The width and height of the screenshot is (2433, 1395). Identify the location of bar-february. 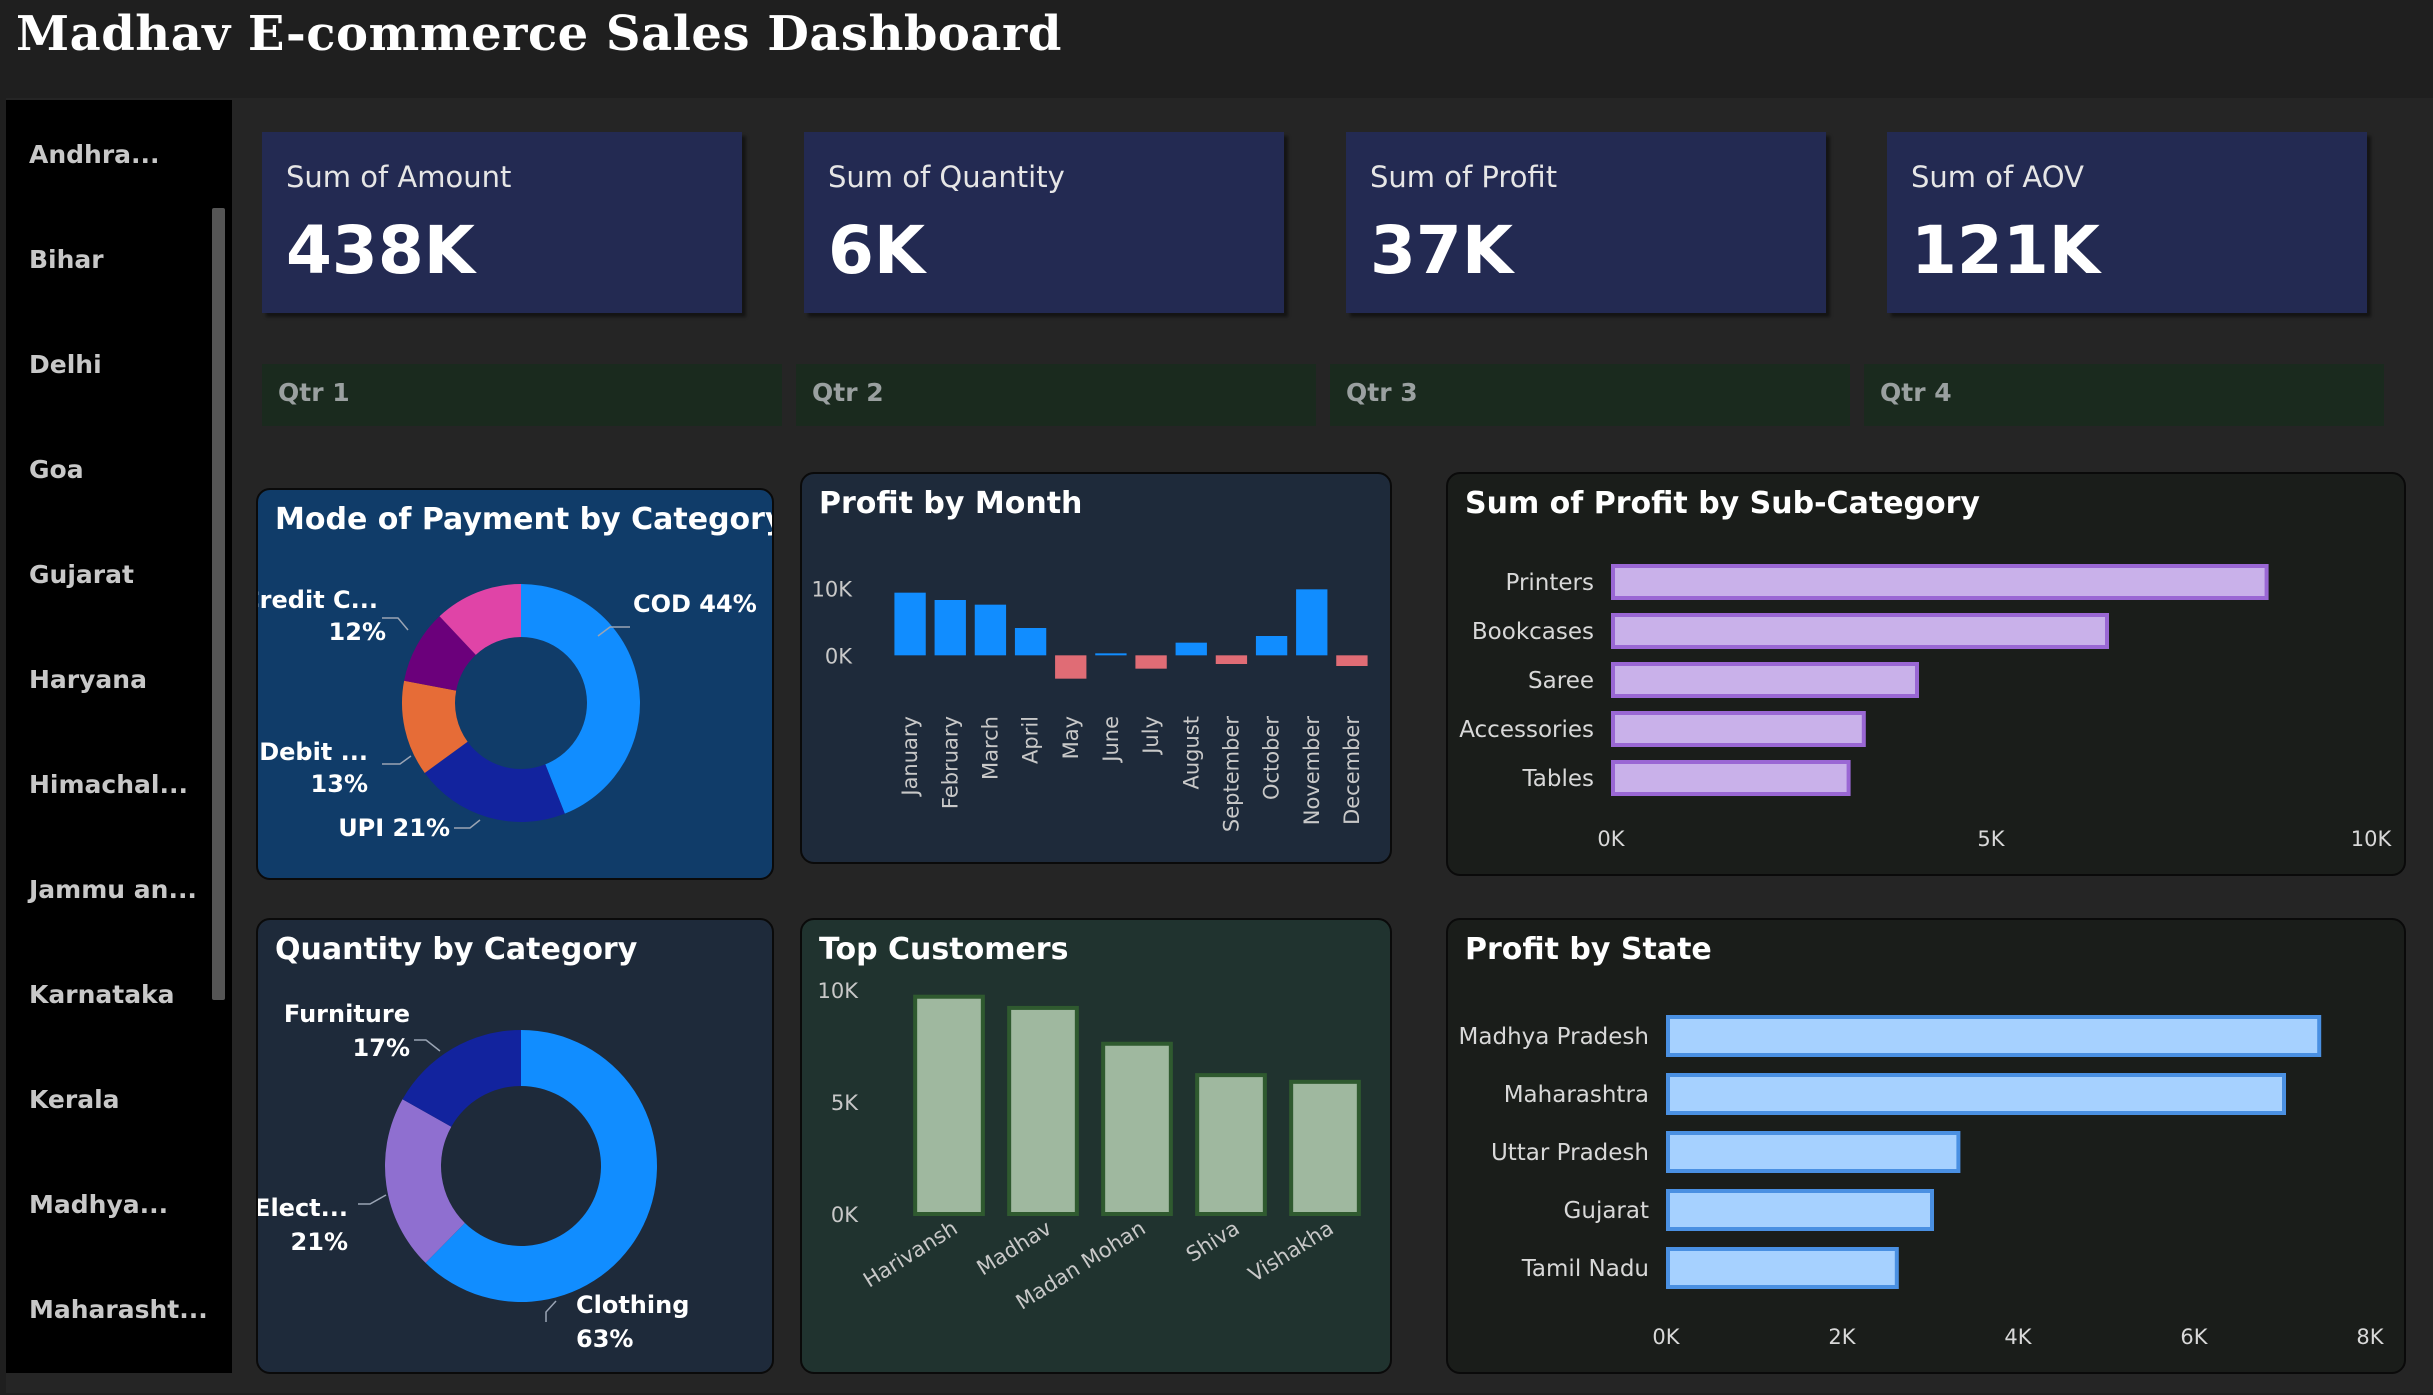
(950, 628).